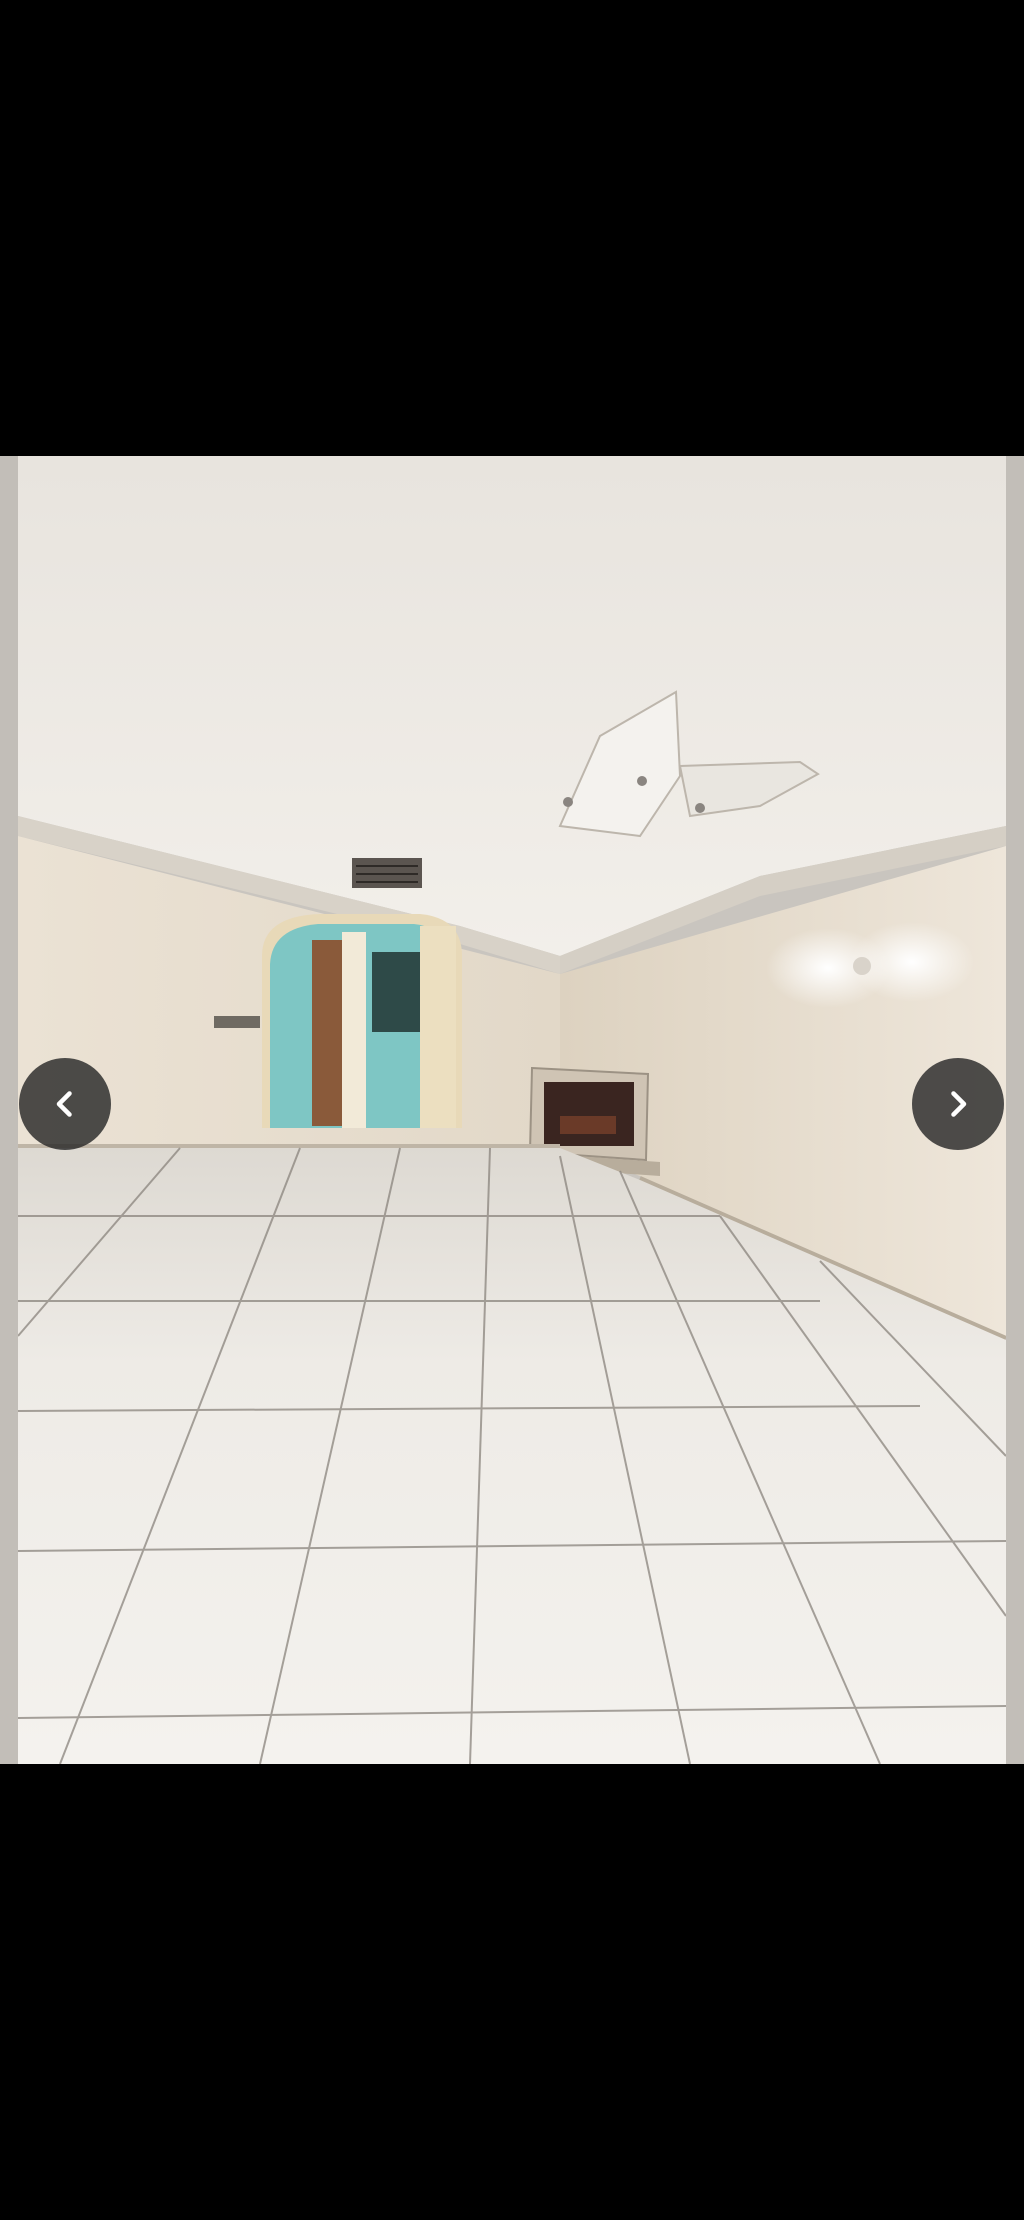  I want to click on chevron-right-icon, so click(959, 1104).